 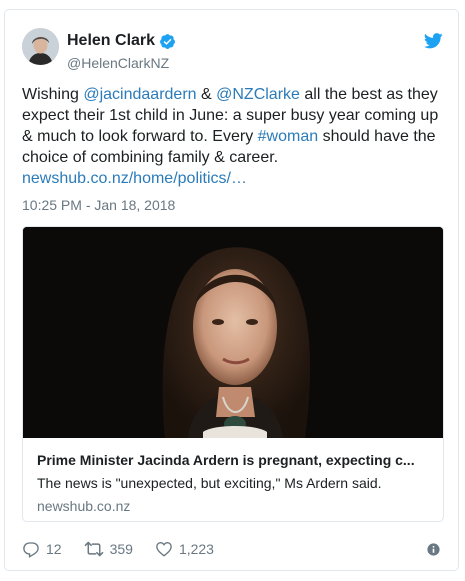 What do you see at coordinates (111, 41) in the screenshot?
I see `author-name: Helen Clark` at bounding box center [111, 41].